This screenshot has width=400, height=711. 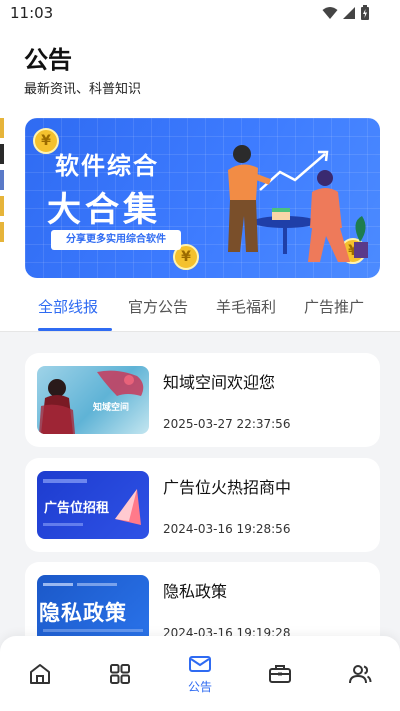 I want to click on previous-banner-peek, so click(x=2, y=198).